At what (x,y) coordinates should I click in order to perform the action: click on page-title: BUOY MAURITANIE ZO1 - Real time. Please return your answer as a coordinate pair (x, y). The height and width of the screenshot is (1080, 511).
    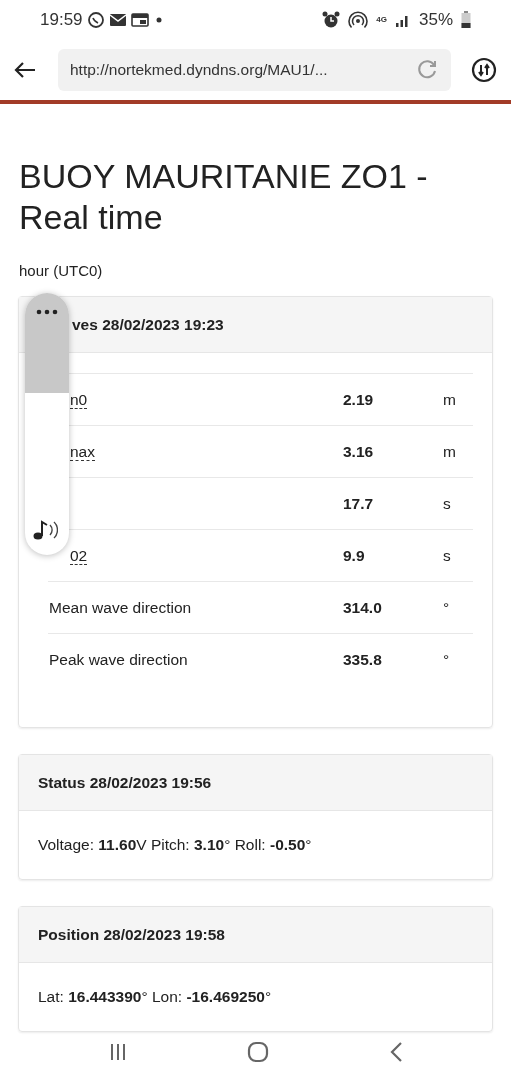
    Looking at the image, I should click on (224, 197).